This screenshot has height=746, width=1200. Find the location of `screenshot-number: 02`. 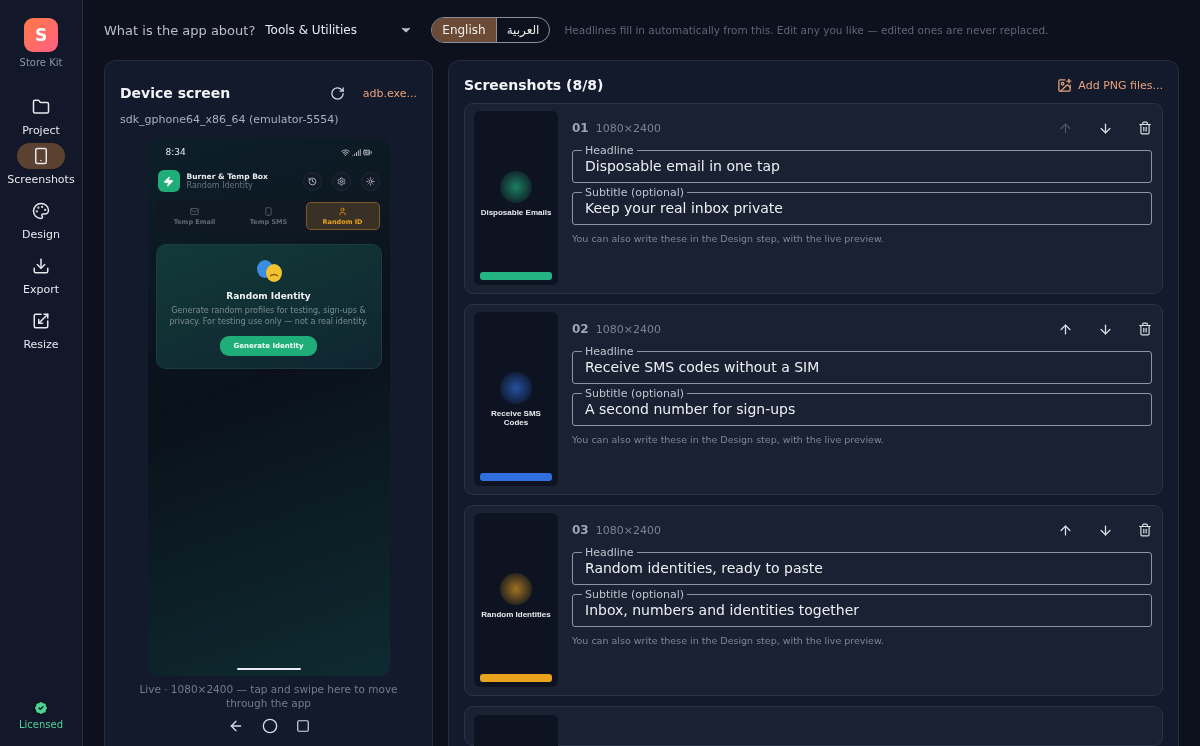

screenshot-number: 02 is located at coordinates (580, 329).